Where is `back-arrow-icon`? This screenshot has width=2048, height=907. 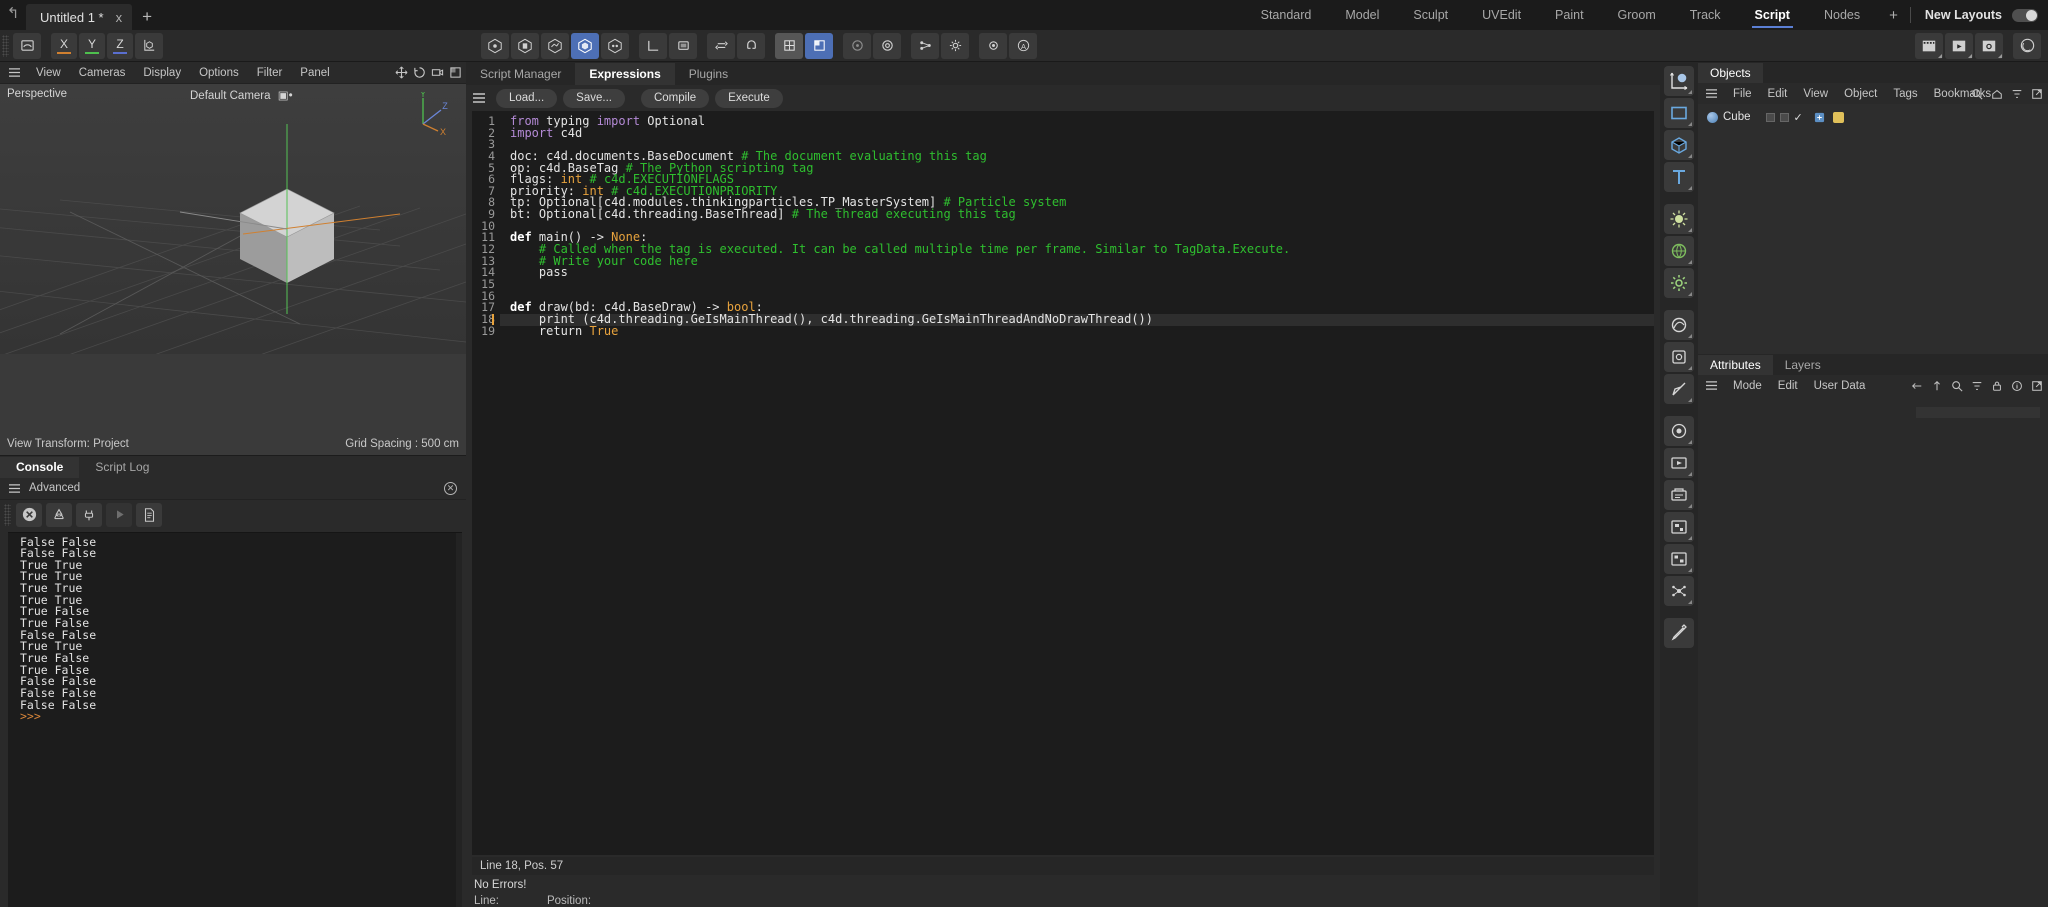 back-arrow-icon is located at coordinates (1917, 386).